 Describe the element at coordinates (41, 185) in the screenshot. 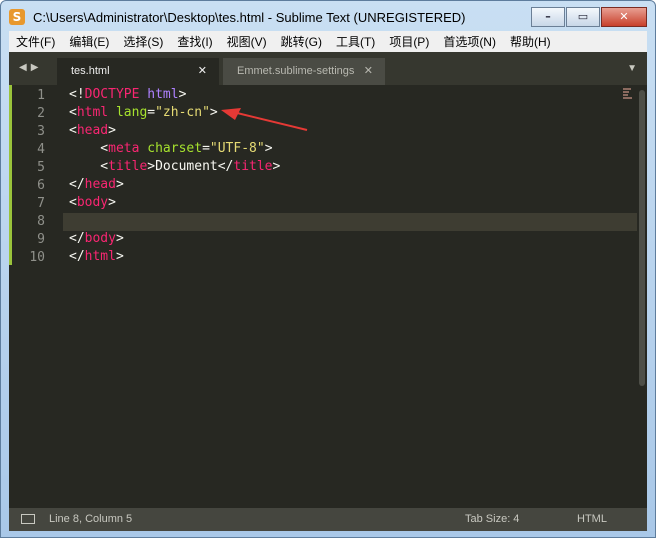

I see `line-number: 6` at that location.